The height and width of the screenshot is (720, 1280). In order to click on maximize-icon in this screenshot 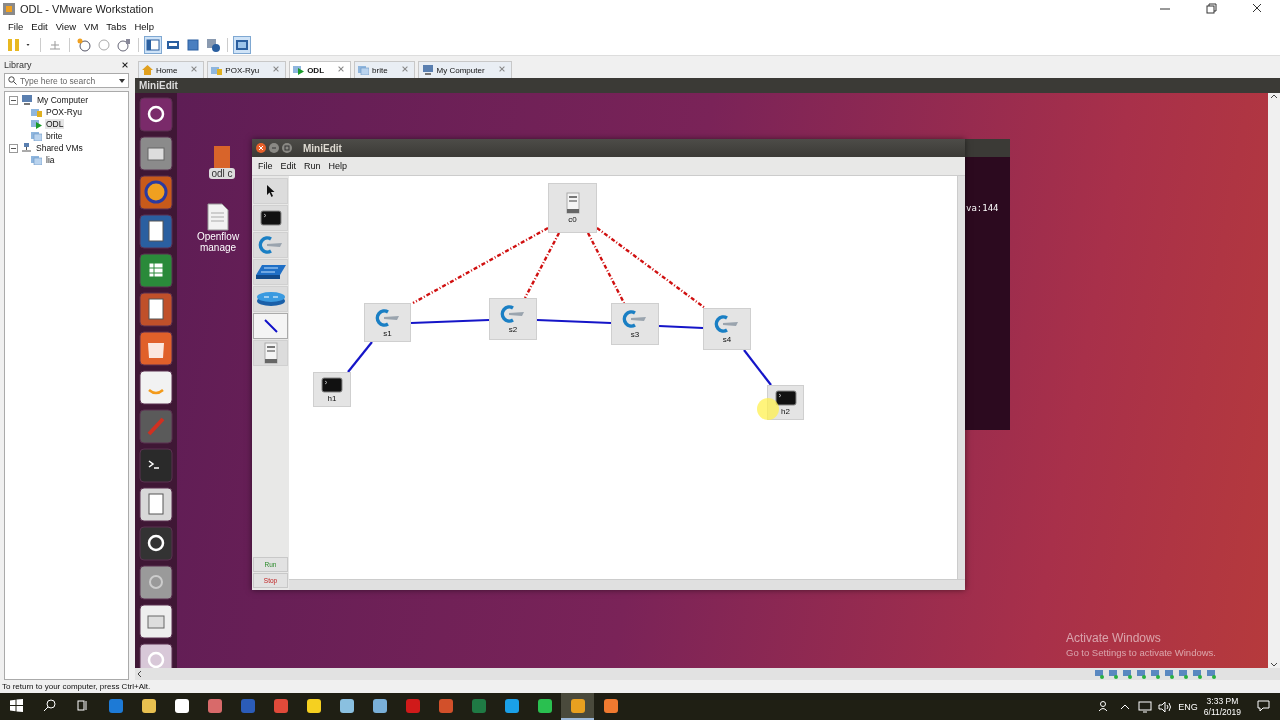, I will do `click(287, 148)`.